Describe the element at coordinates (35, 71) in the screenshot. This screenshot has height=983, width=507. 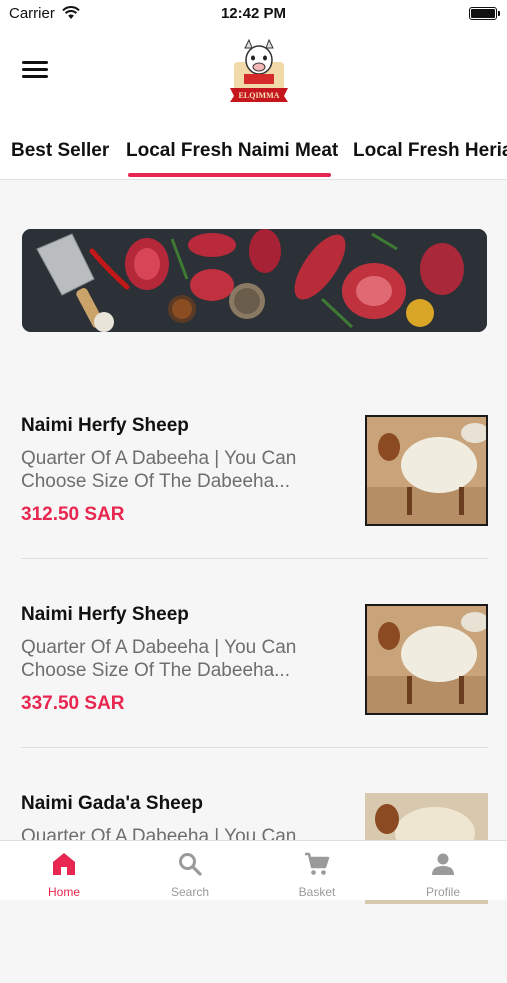
I see `hamburger-menu-button` at that location.